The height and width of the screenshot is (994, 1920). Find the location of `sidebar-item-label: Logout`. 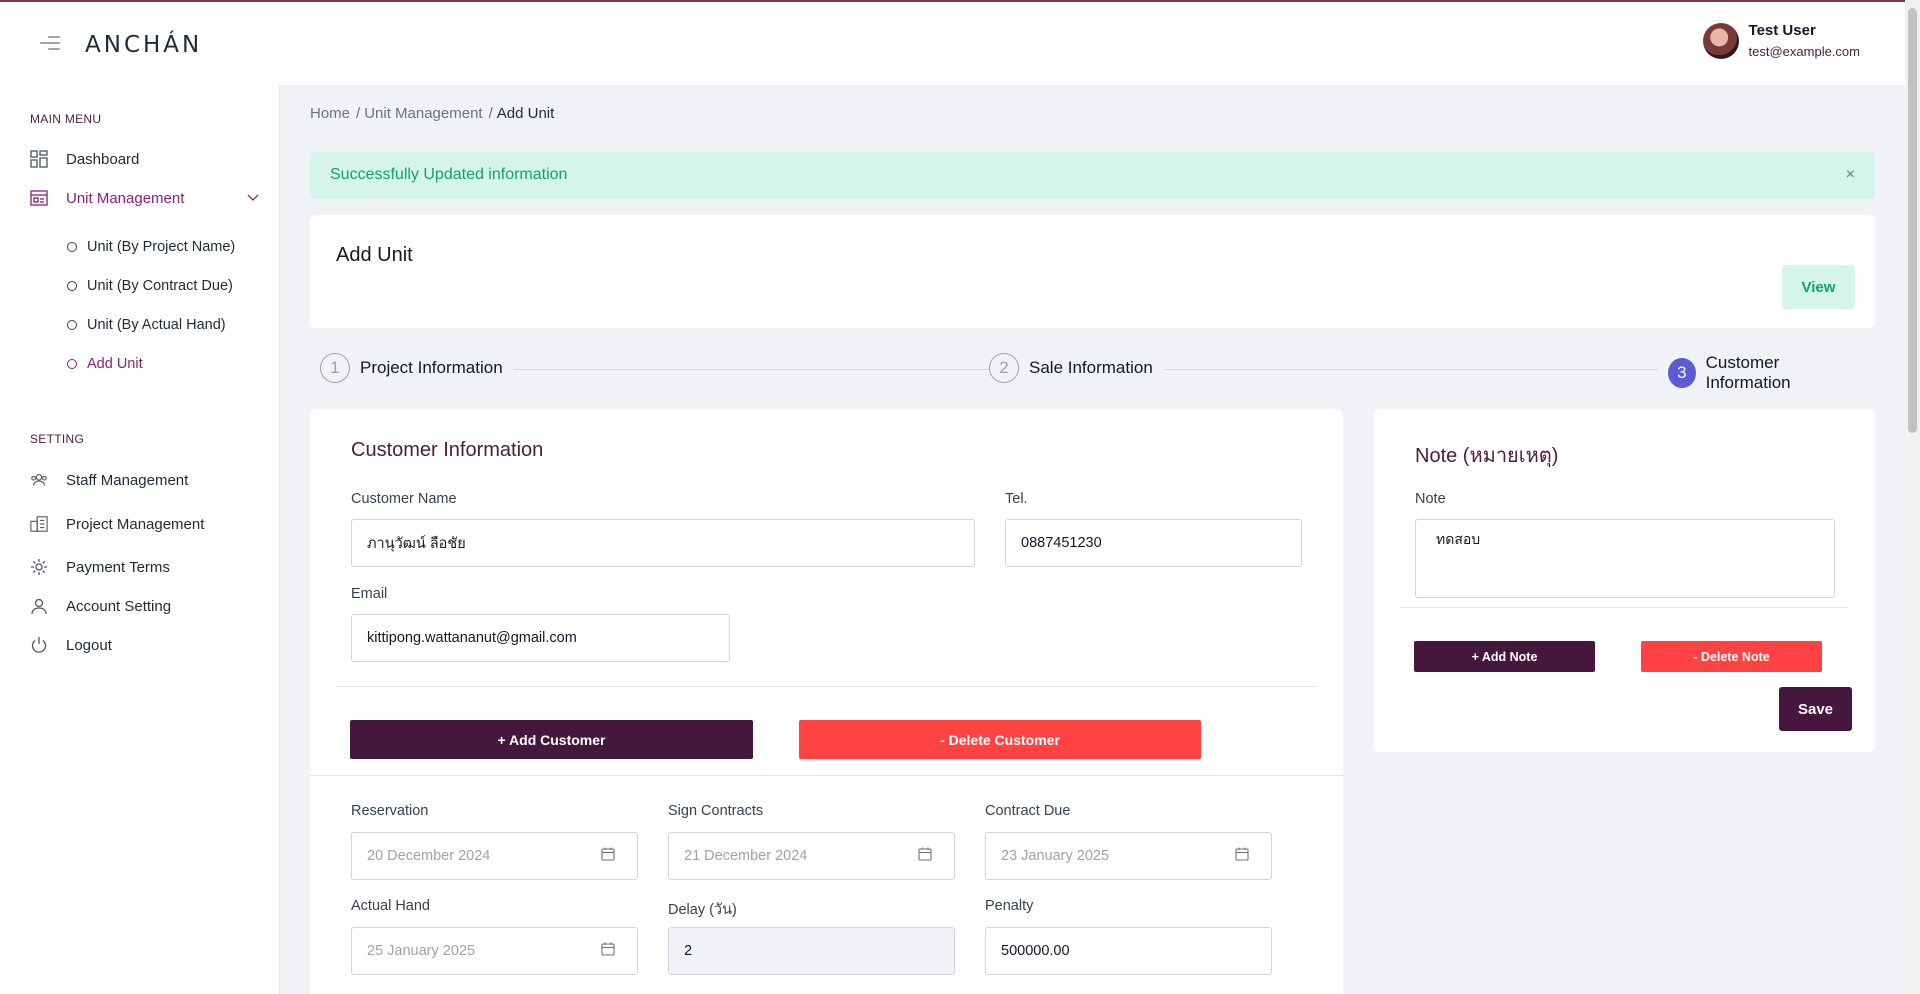

sidebar-item-label: Logout is located at coordinates (89, 645).